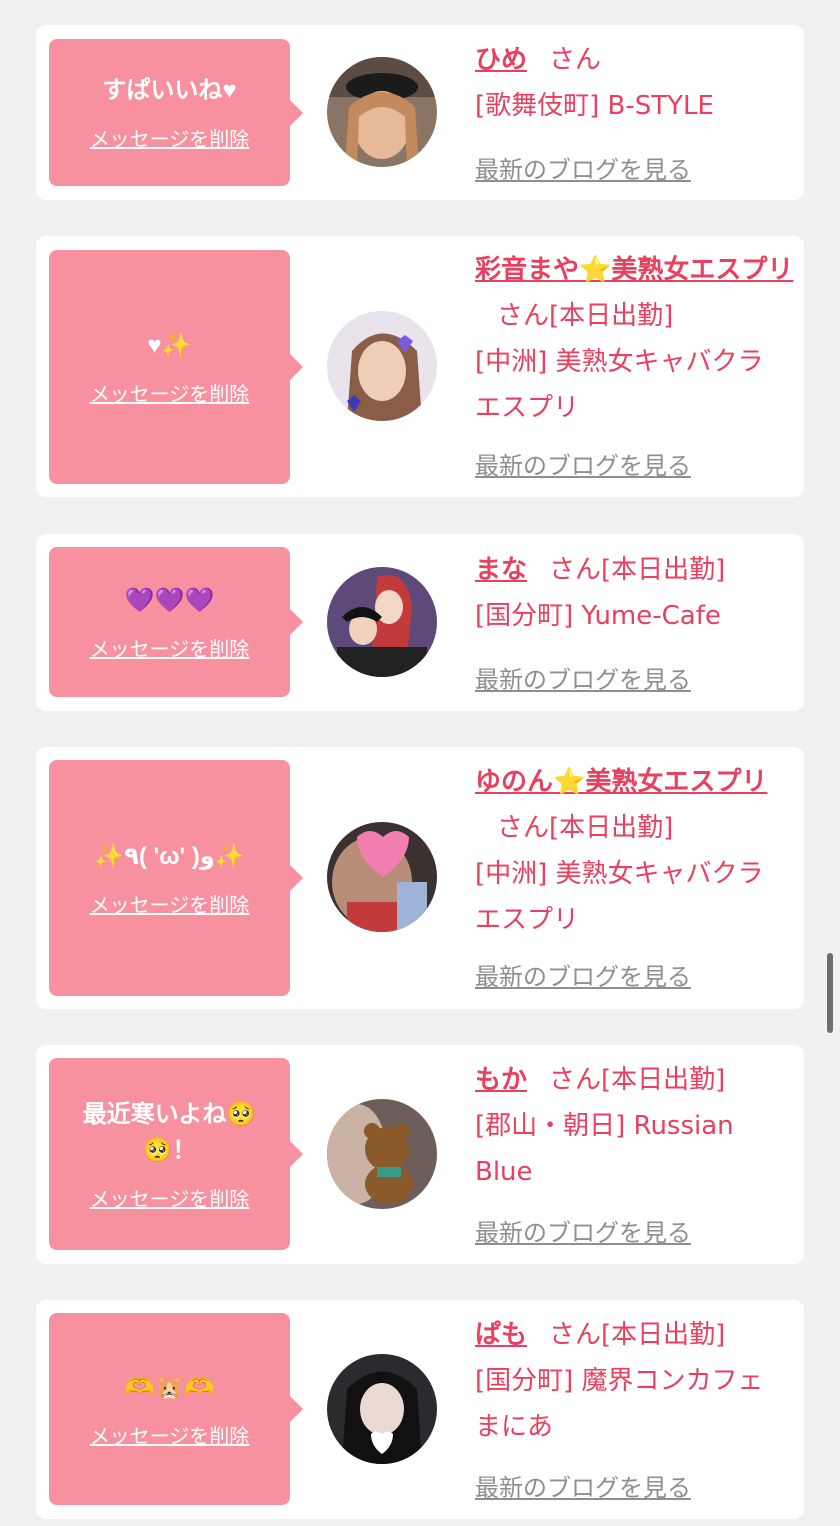 The image size is (840, 1526). What do you see at coordinates (604, 1149) in the screenshot?
I see `area-shop: [郡山・朝日] Russian Blue` at bounding box center [604, 1149].